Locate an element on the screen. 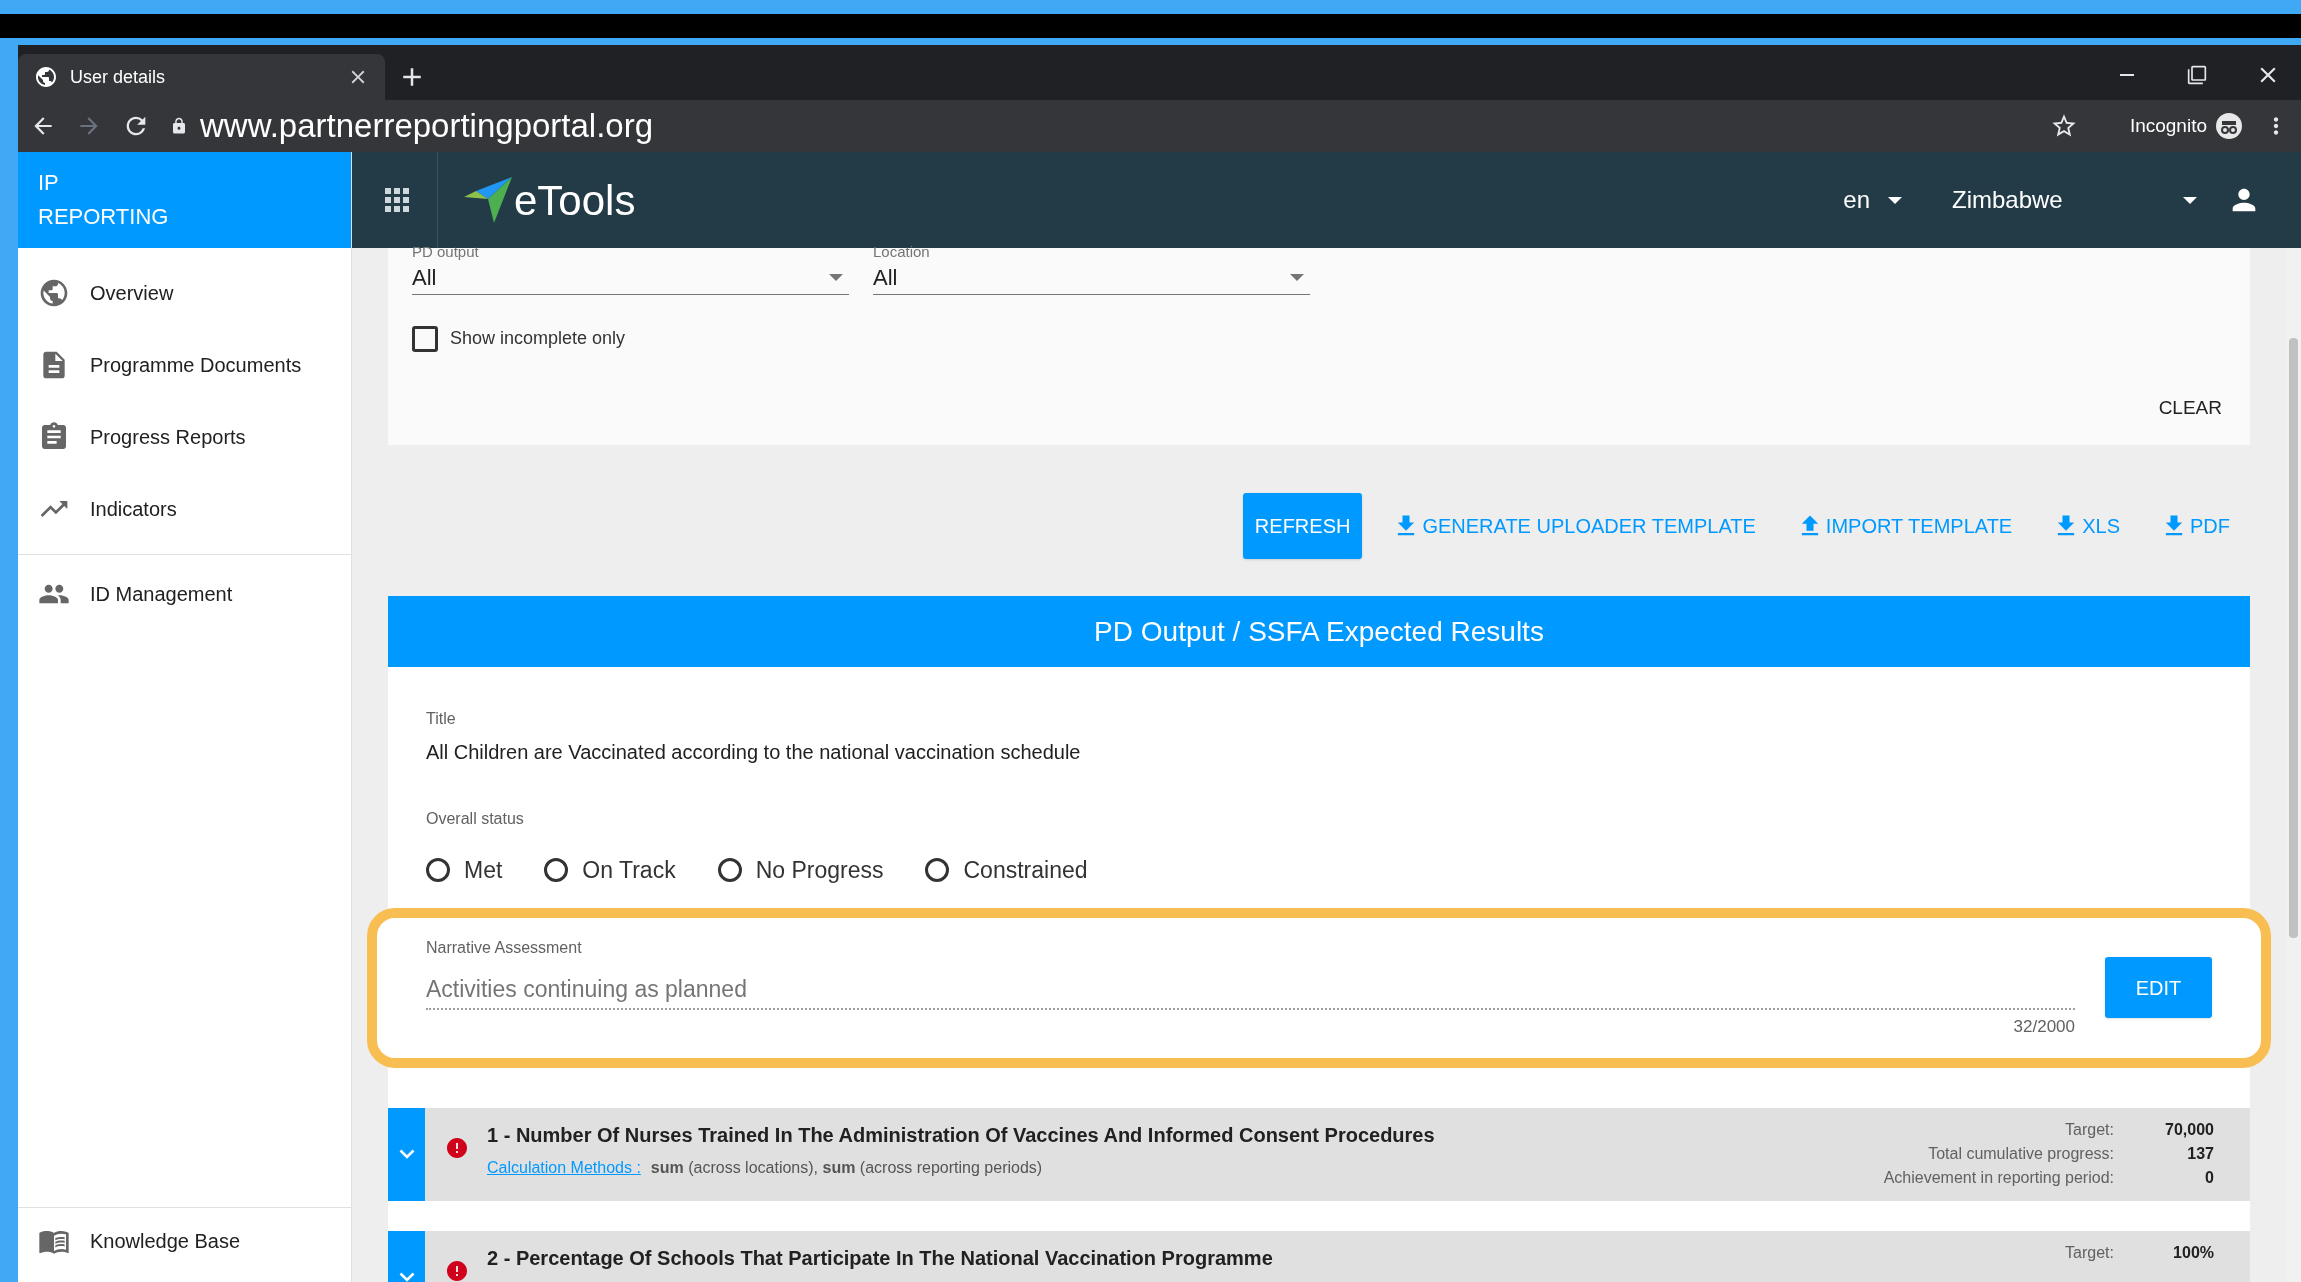  clear-button: CLEAR is located at coordinates (2190, 408).